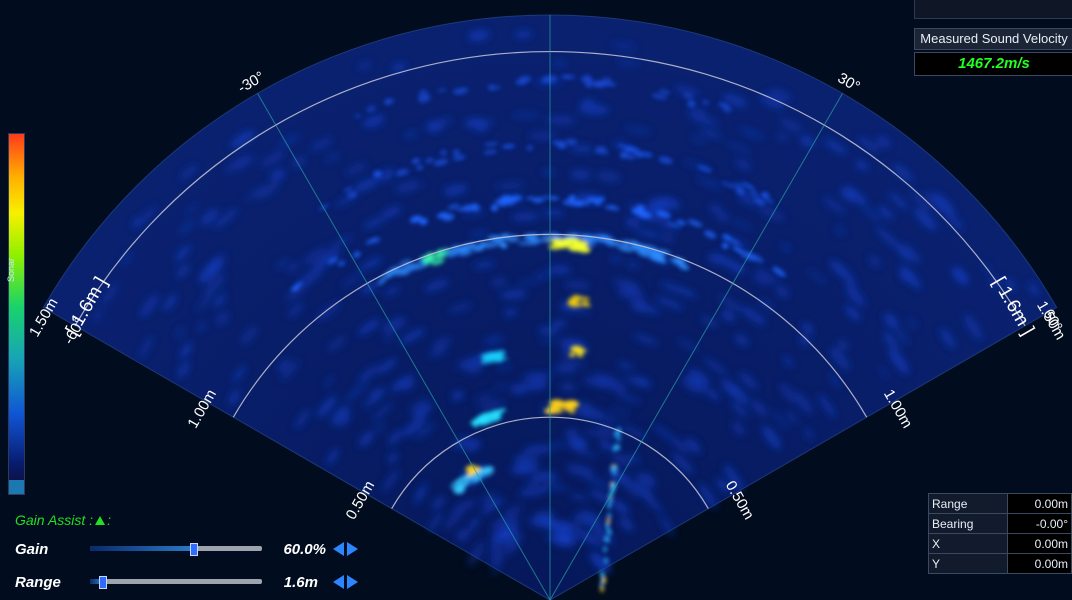  What do you see at coordinates (44, 317) in the screenshot?
I see `ring-label-1.50m-left: 1.50m` at bounding box center [44, 317].